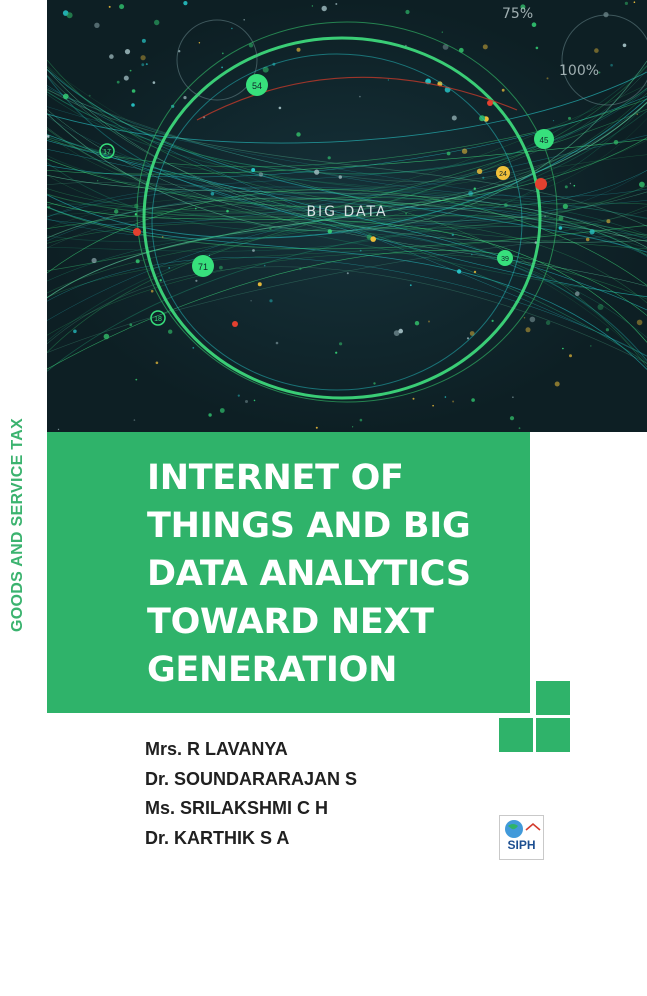 The image size is (647, 996). I want to click on title-line: THINGS AND BIG, so click(309, 526).